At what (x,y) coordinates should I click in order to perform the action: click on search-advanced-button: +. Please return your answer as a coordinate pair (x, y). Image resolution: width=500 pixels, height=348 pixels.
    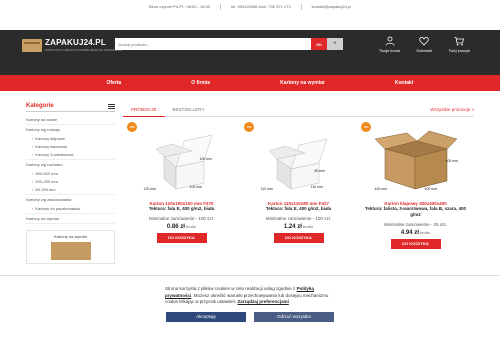
    Looking at the image, I should click on (335, 44).